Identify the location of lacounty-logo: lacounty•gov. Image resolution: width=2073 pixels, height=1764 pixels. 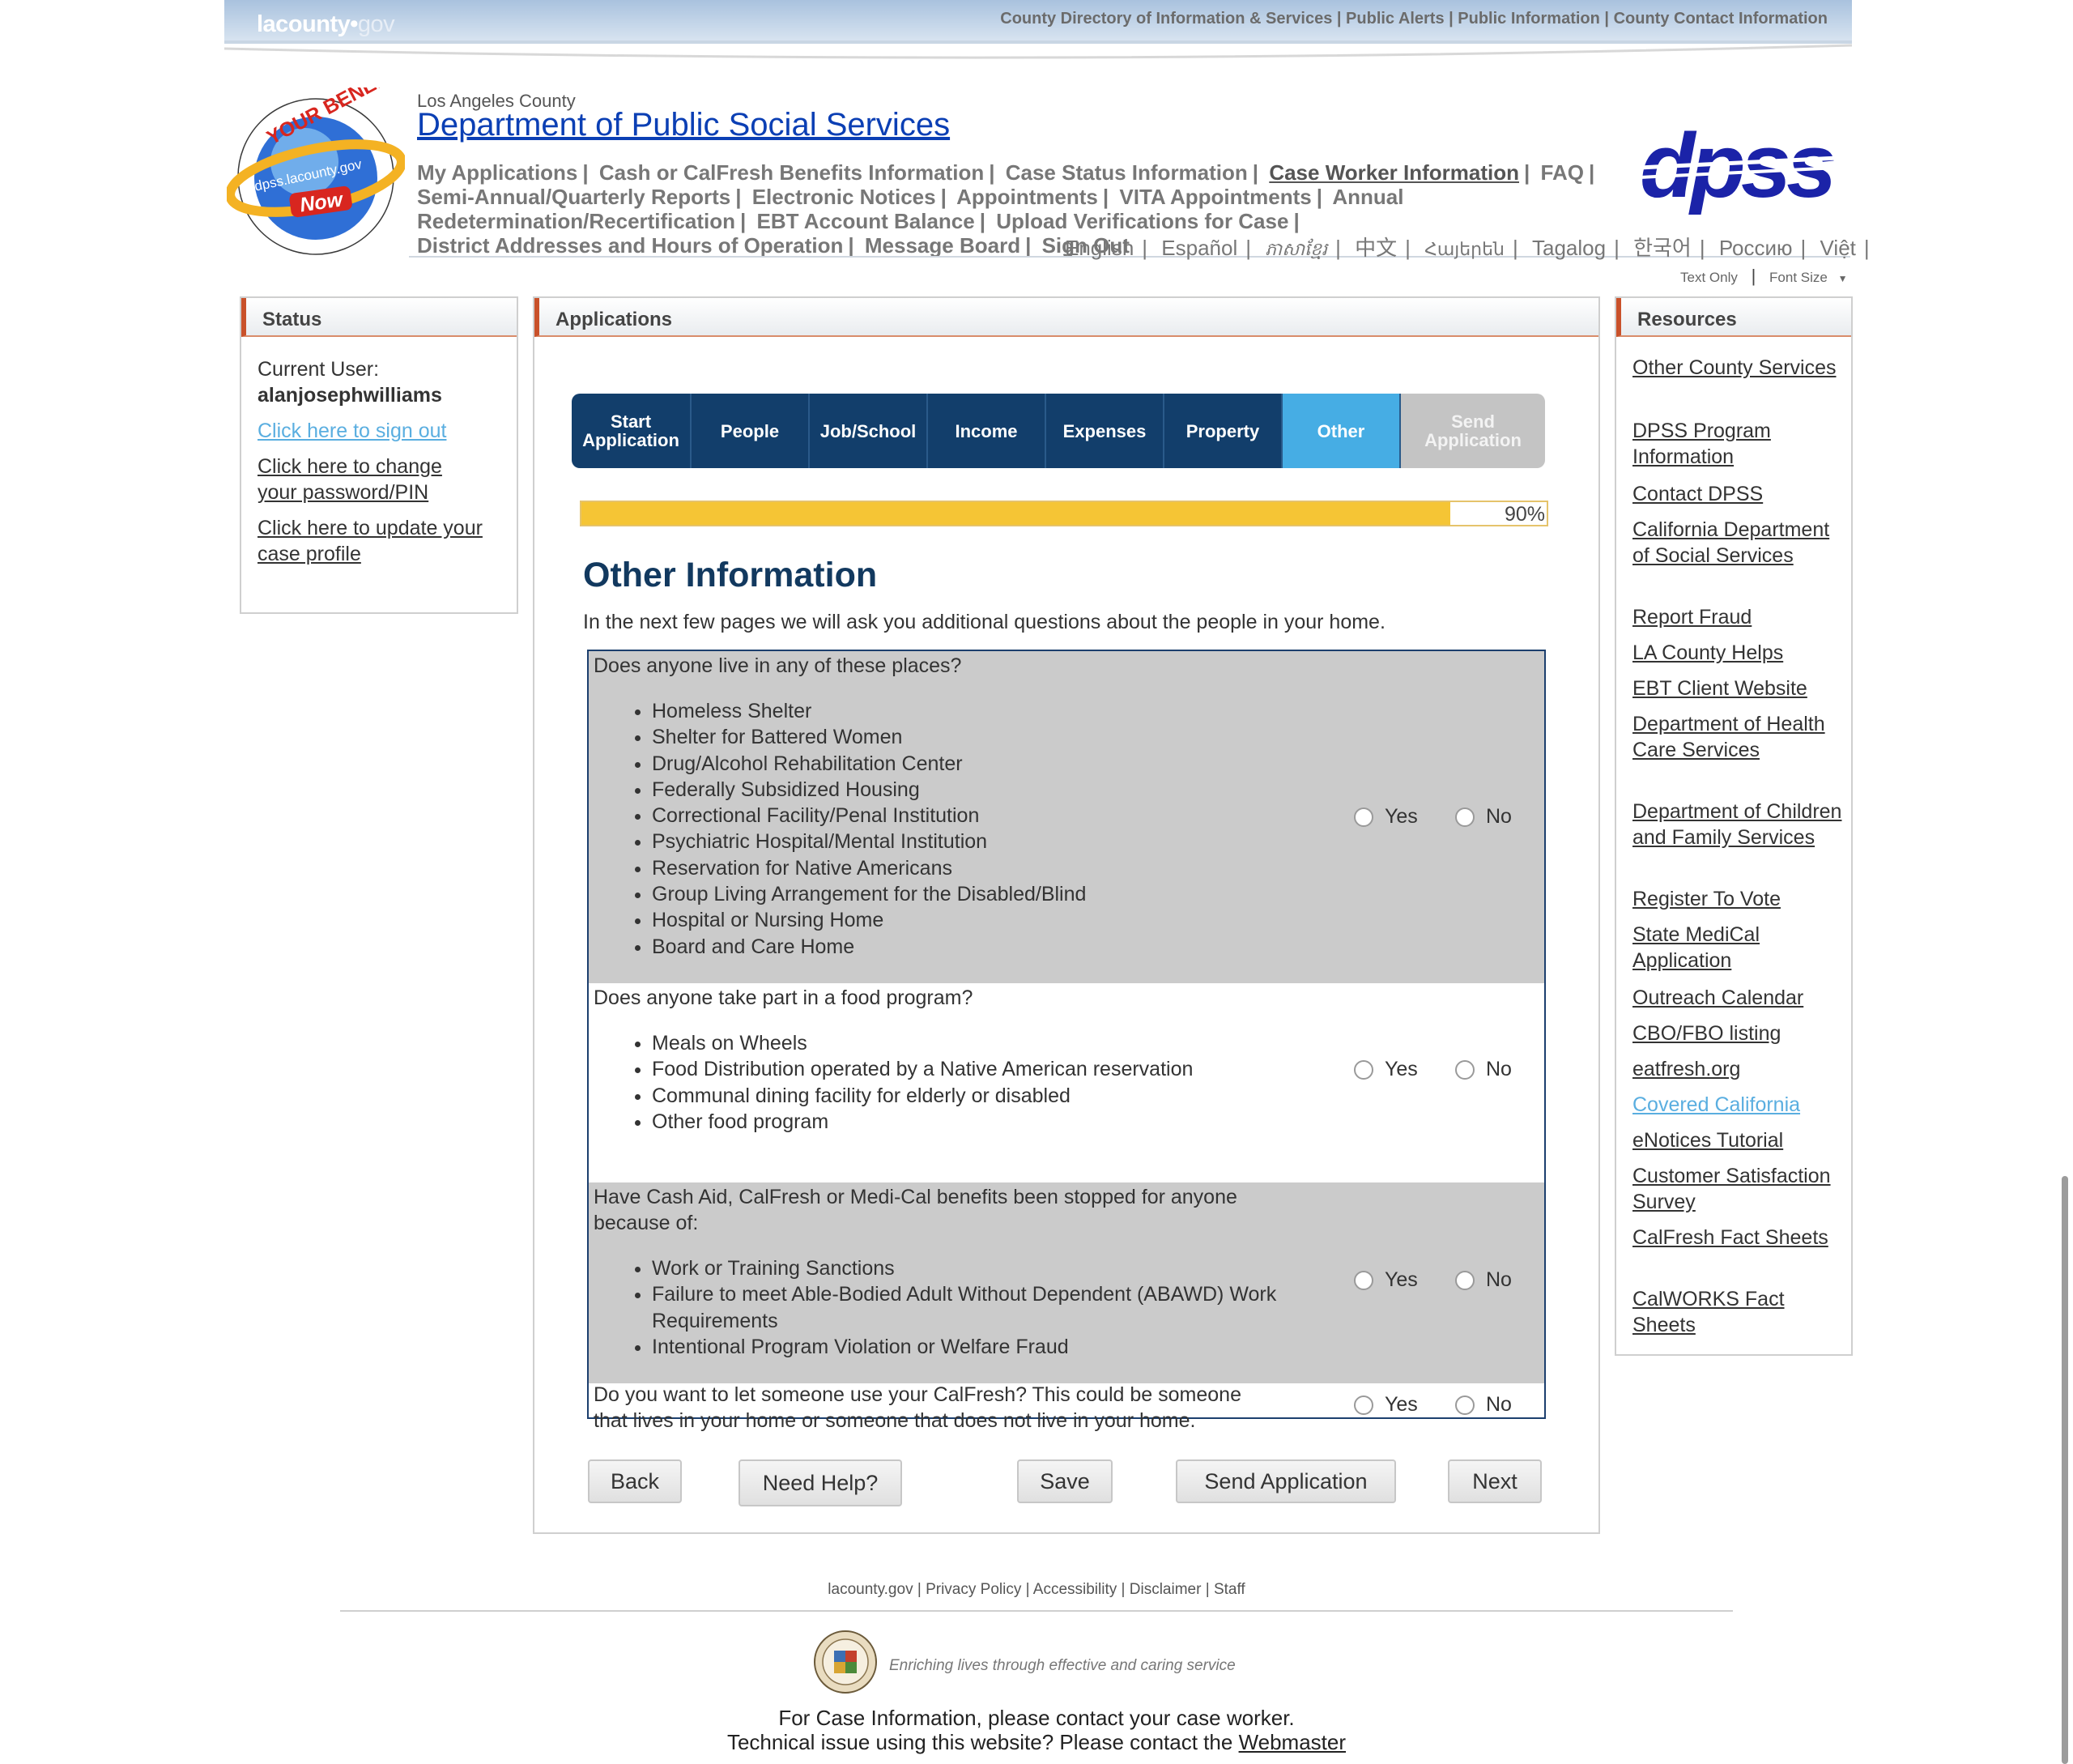
(326, 24).